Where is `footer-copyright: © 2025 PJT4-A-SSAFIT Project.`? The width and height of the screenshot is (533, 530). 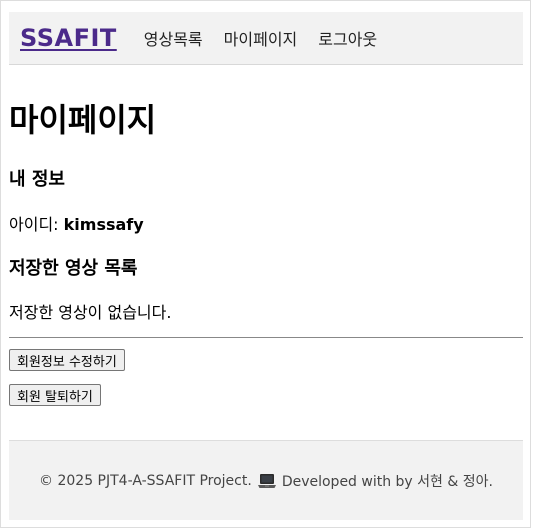 footer-copyright: © 2025 PJT4-A-SSAFIT Project. is located at coordinates (145, 480).